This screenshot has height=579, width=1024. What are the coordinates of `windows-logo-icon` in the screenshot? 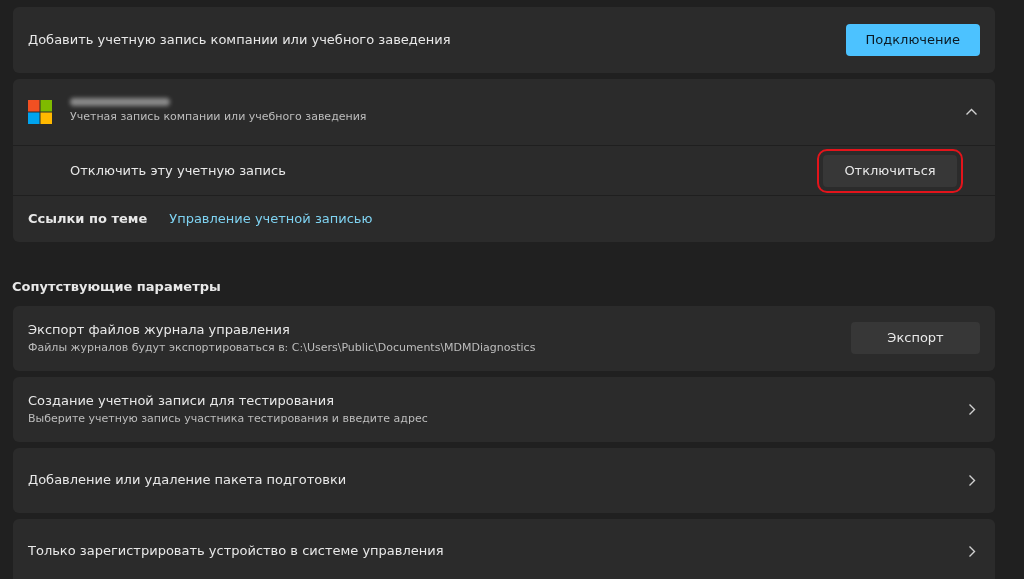 It's located at (40, 112).